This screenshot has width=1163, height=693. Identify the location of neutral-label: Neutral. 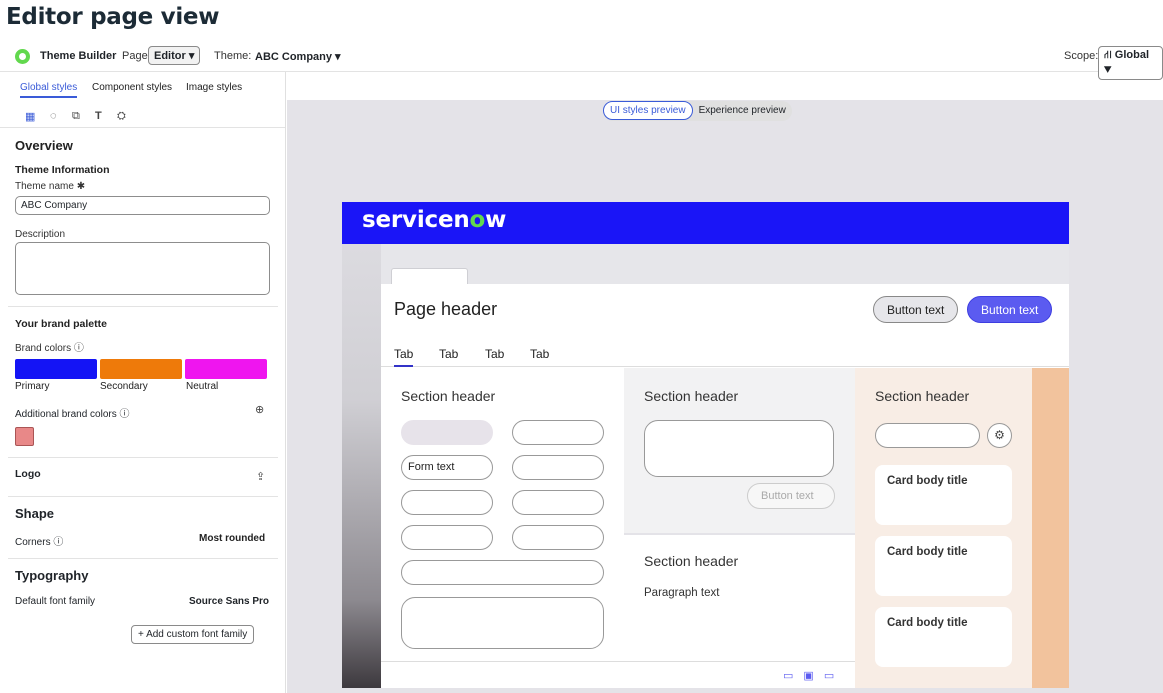
(202, 386).